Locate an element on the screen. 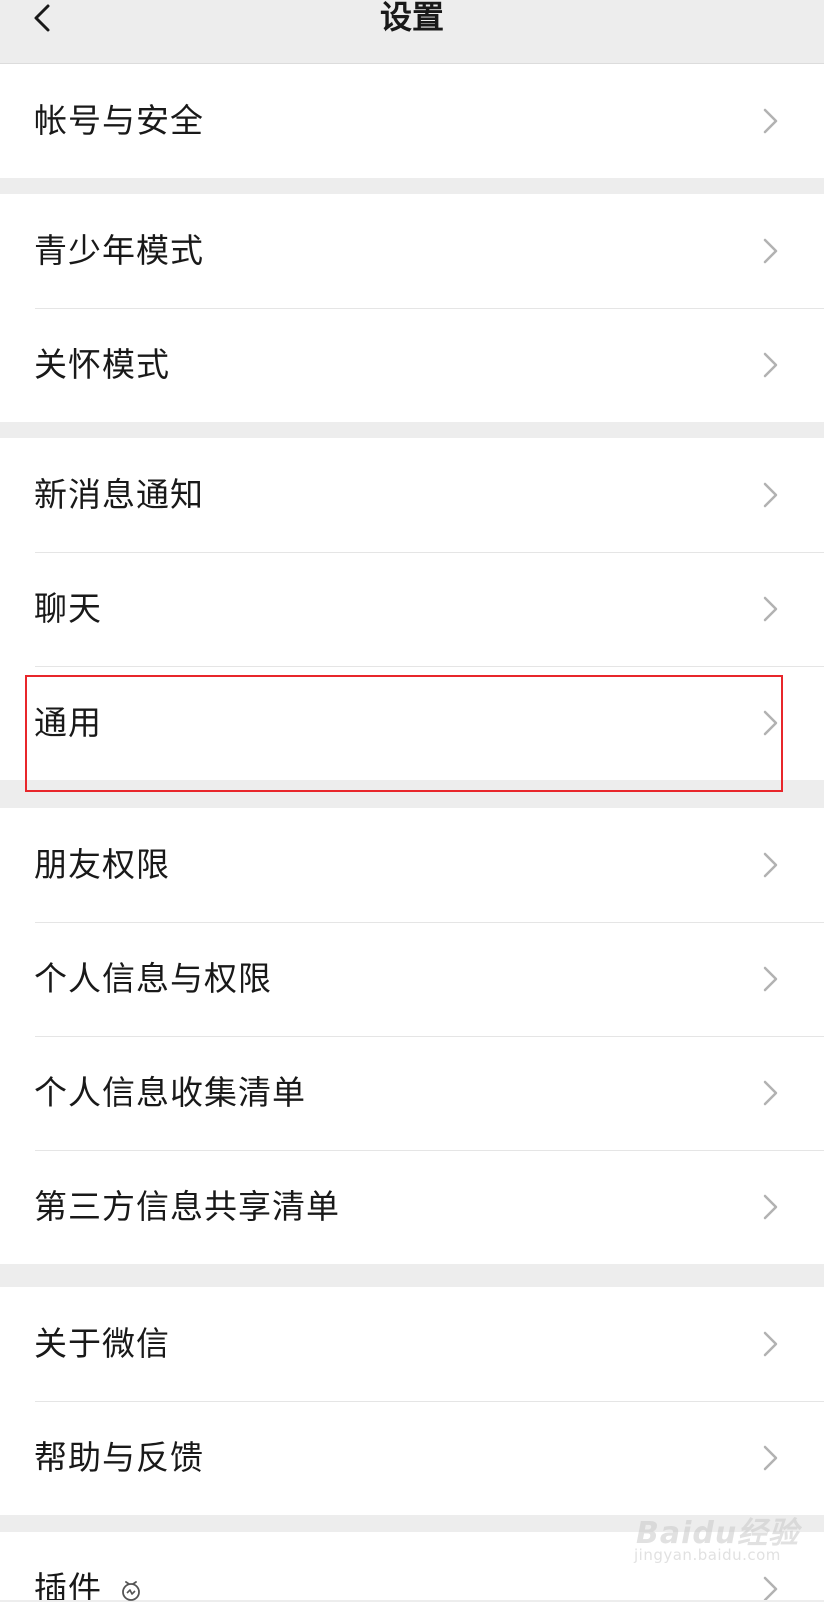 This screenshot has width=824, height=1602. settings-item-label: 个人信息收集清单 is located at coordinates (170, 1092).